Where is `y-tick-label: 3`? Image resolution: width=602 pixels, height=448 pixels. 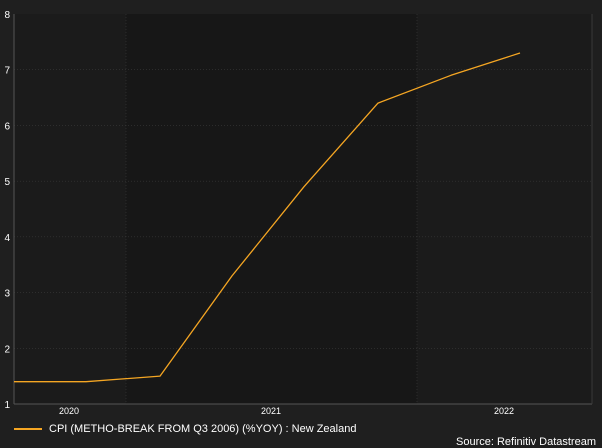
y-tick-label: 3 is located at coordinates (7, 294).